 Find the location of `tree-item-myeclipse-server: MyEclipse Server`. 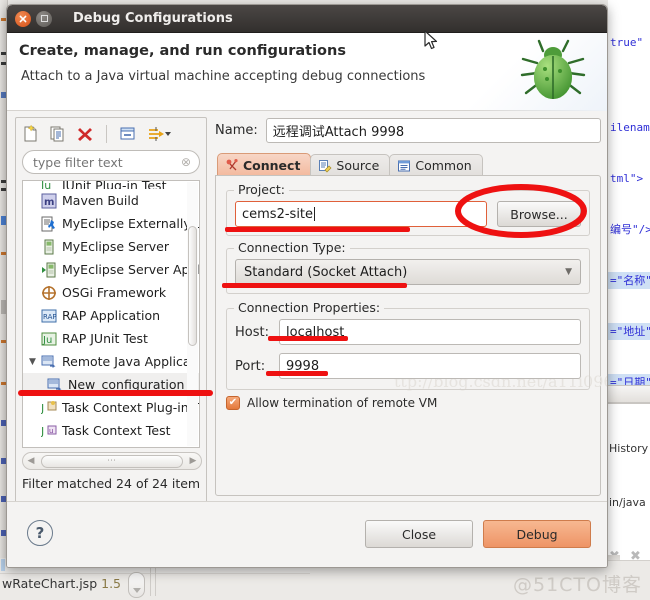

tree-item-myeclipse-server: MyEclipse Server is located at coordinates (111, 246).